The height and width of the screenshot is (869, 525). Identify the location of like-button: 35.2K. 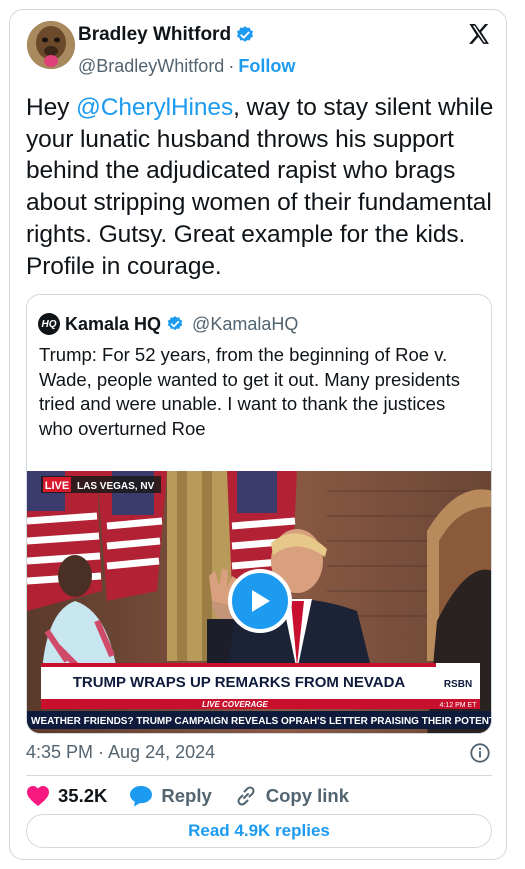
(66, 796).